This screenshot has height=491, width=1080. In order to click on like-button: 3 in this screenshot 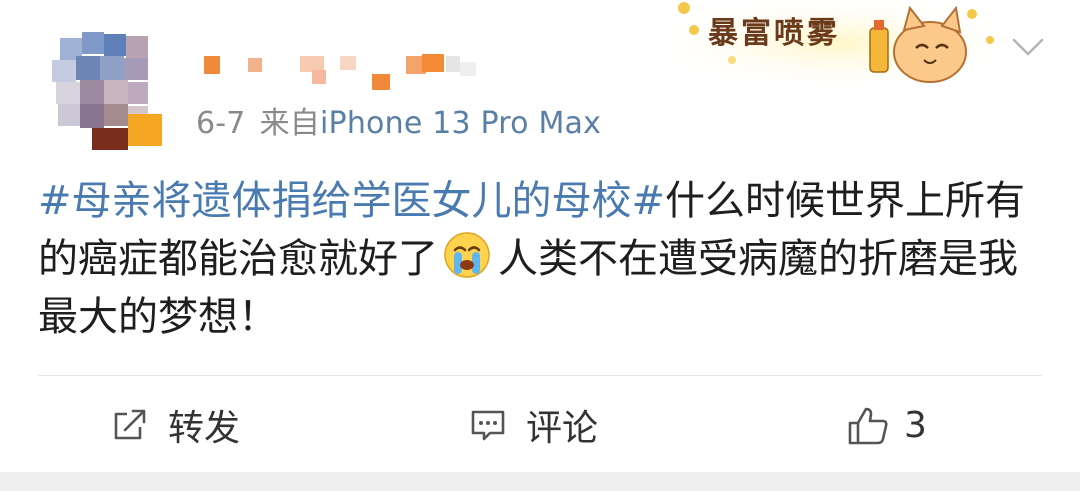, I will do `click(886, 425)`.